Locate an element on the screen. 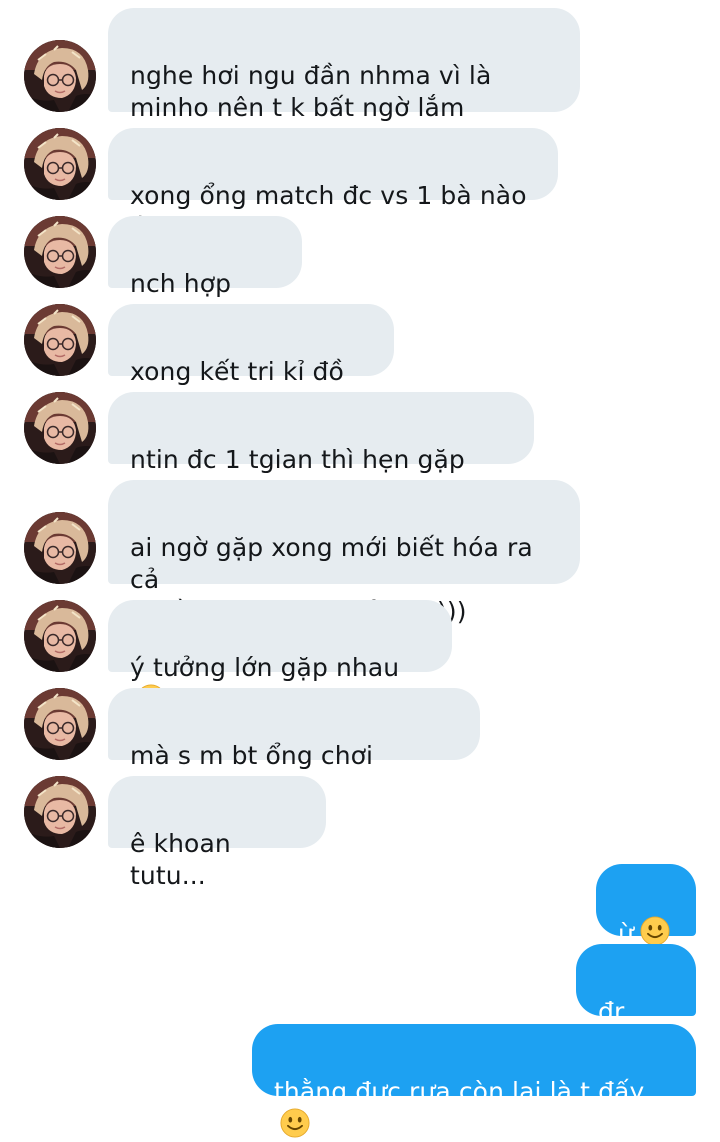 The width and height of the screenshot is (720, 1142). incoming-message-bubble: ý tưởng lớn gặp nhau is located at coordinates (280, 636).